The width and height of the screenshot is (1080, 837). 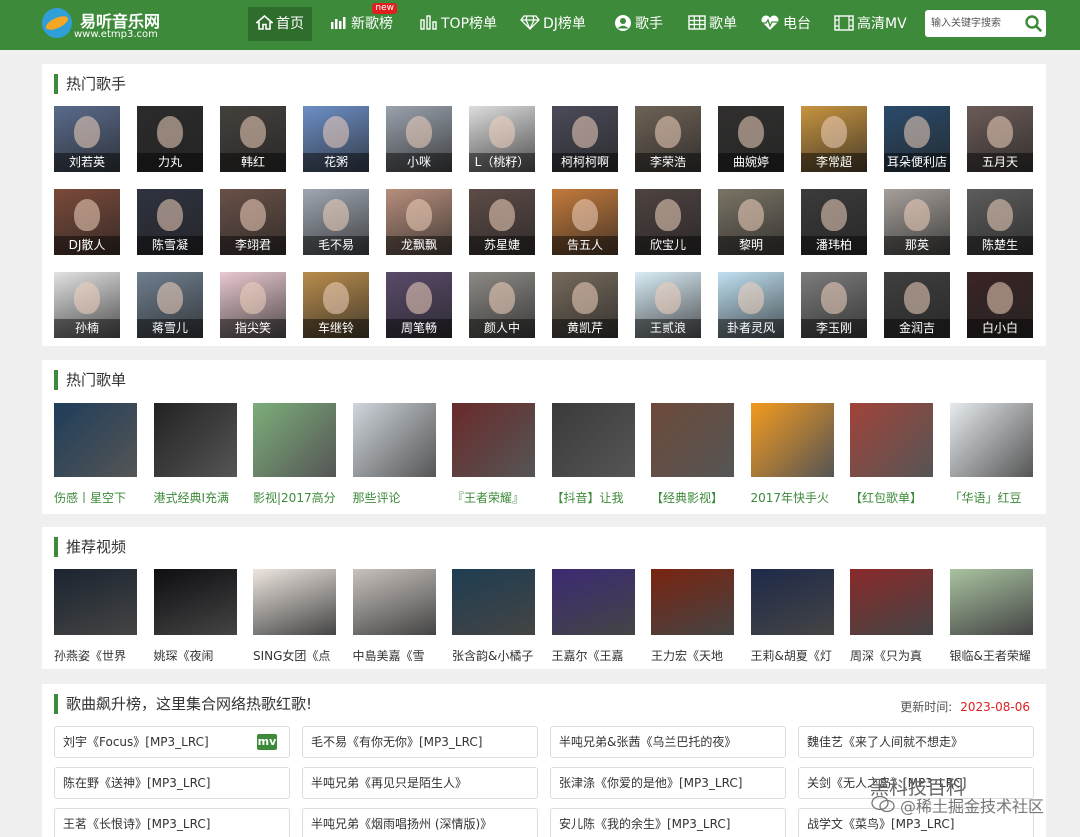 I want to click on video-card: 银临&王者荣耀, so click(x=991, y=616).